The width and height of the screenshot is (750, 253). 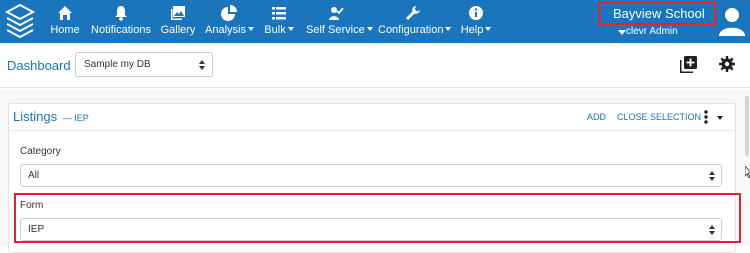 What do you see at coordinates (65, 22) in the screenshot?
I see `nav-home: Home` at bounding box center [65, 22].